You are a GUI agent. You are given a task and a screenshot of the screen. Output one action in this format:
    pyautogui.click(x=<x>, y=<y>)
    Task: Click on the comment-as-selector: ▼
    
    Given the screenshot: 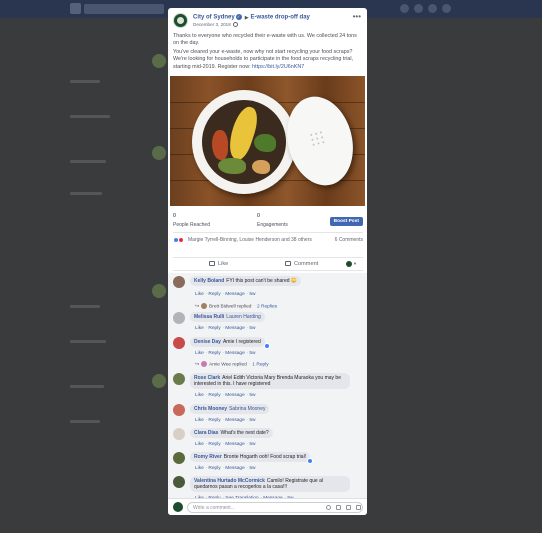 What is the action you would take?
    pyautogui.click(x=351, y=264)
    